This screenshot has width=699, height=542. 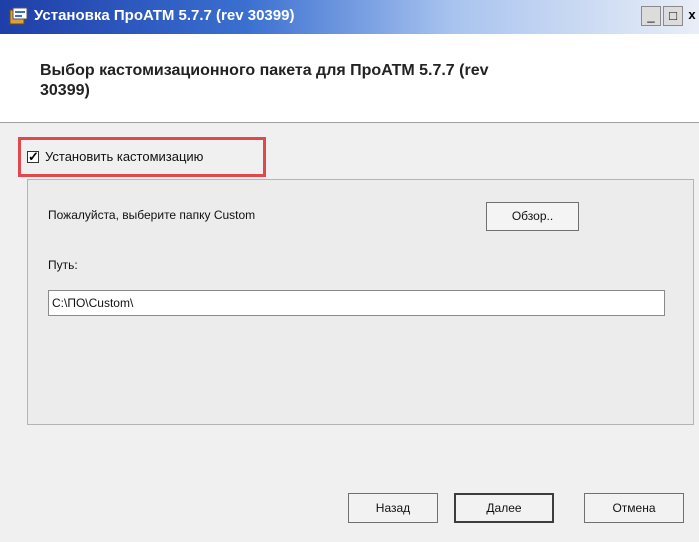 I want to click on close-button: x, so click(x=692, y=16).